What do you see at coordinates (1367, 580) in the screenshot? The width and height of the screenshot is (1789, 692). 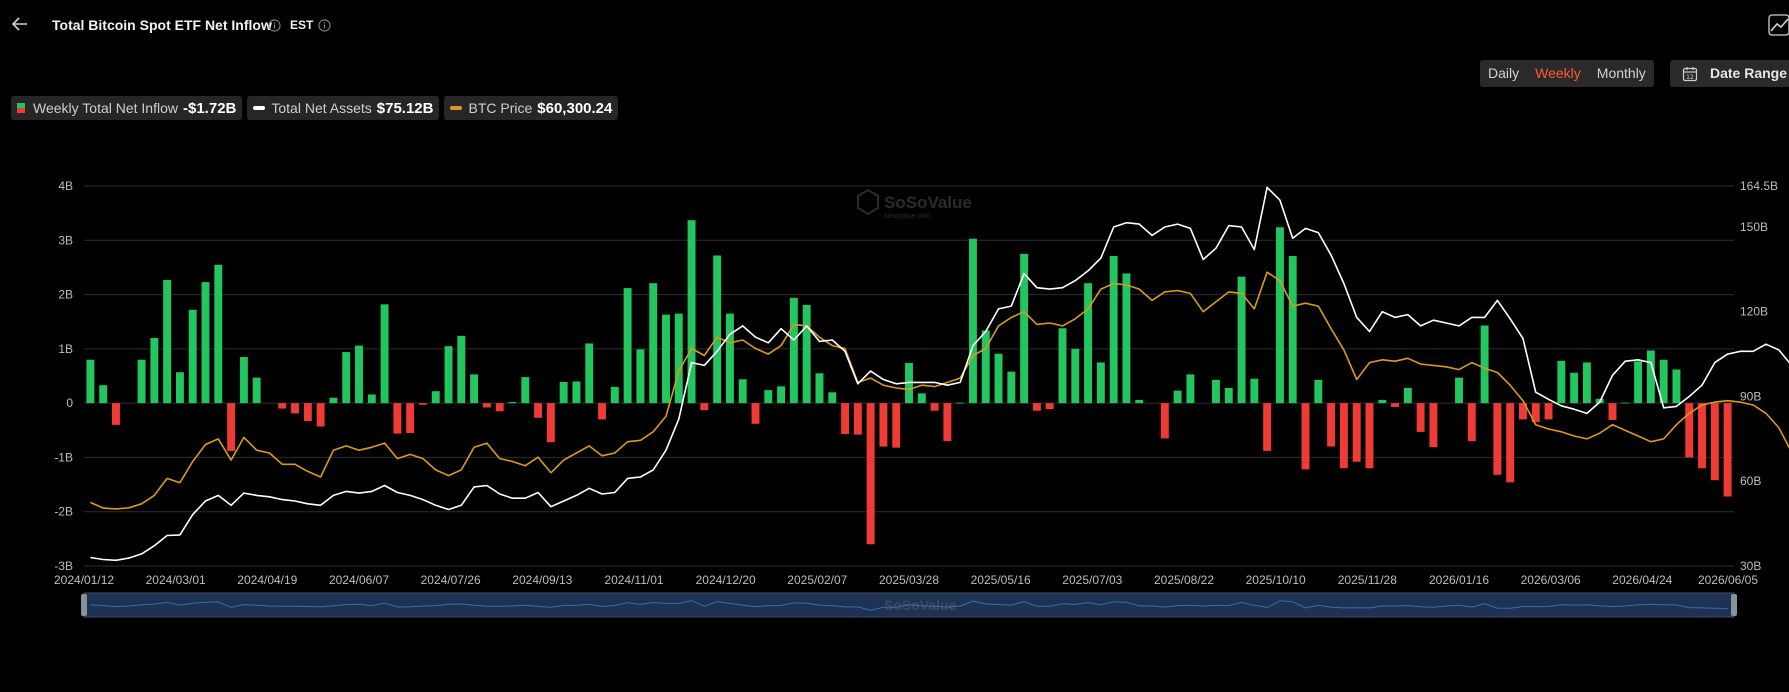 I see `x-axis-tick-label: 2025/11/28` at bounding box center [1367, 580].